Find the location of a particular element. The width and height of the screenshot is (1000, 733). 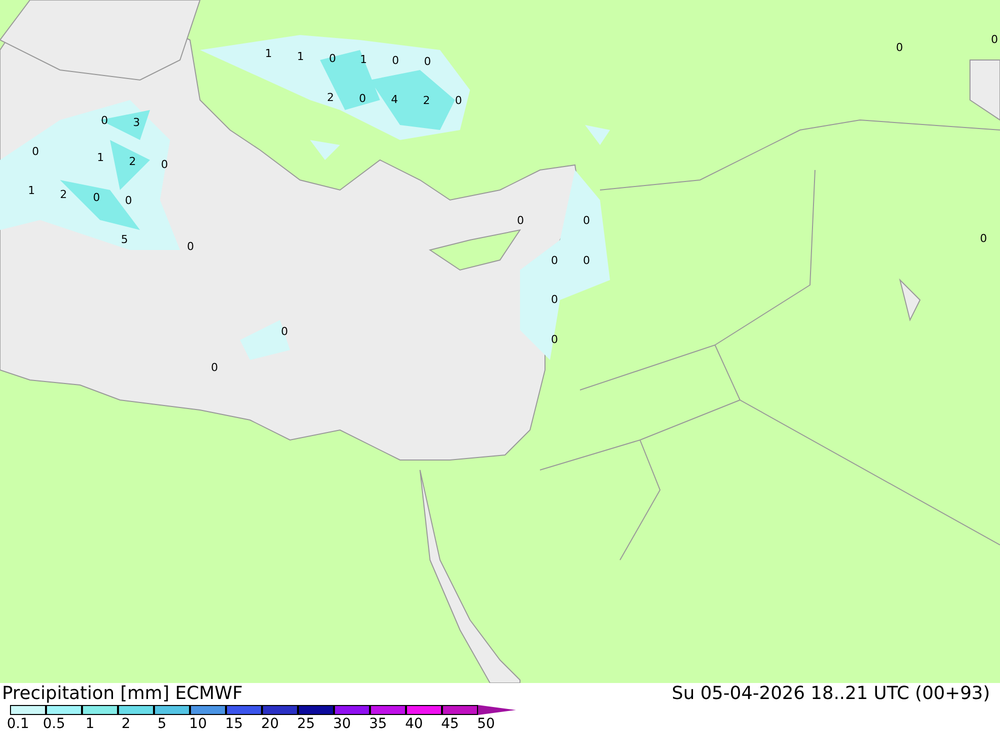

legend-label: 2 is located at coordinates (126, 724).